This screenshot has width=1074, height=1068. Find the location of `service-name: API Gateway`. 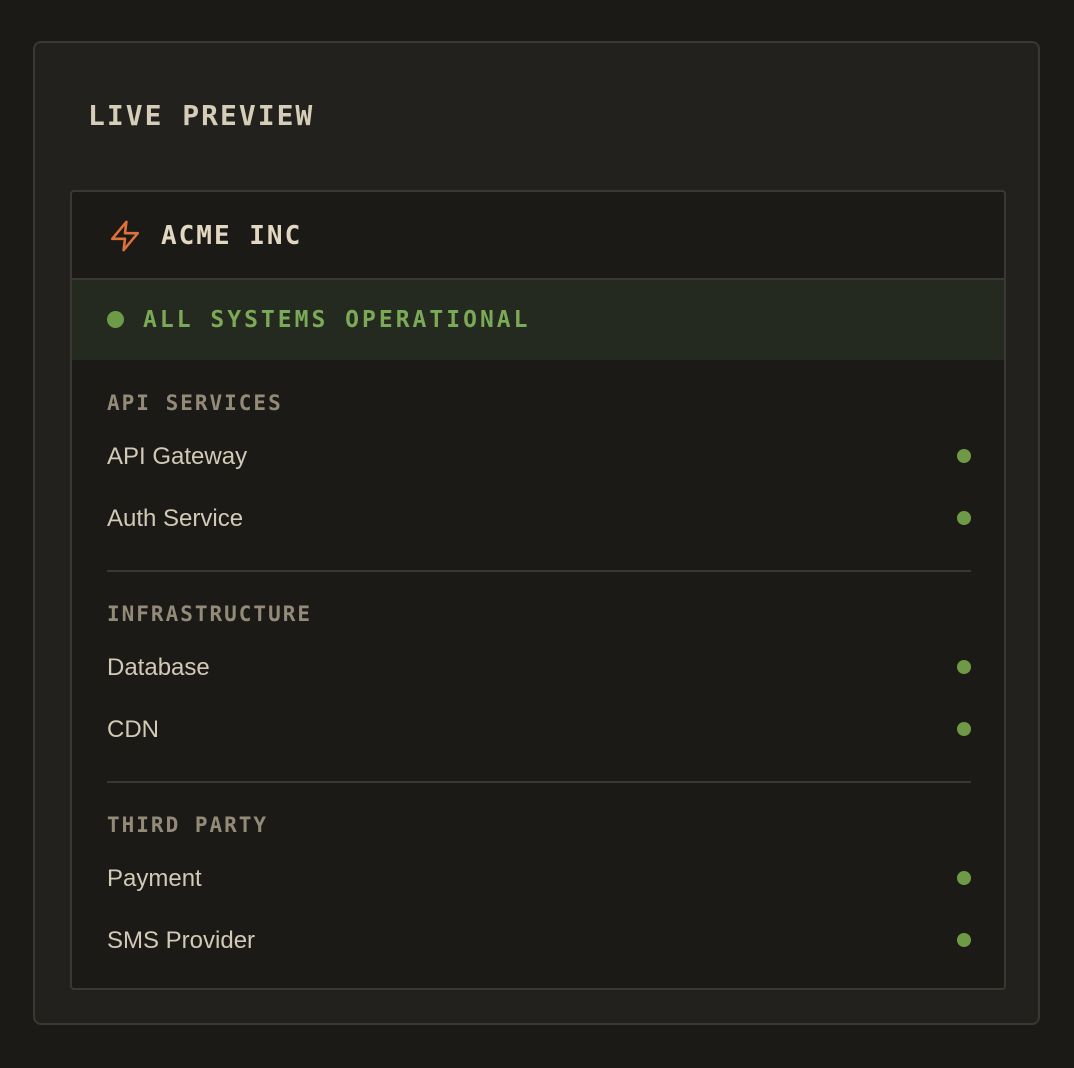

service-name: API Gateway is located at coordinates (177, 456).